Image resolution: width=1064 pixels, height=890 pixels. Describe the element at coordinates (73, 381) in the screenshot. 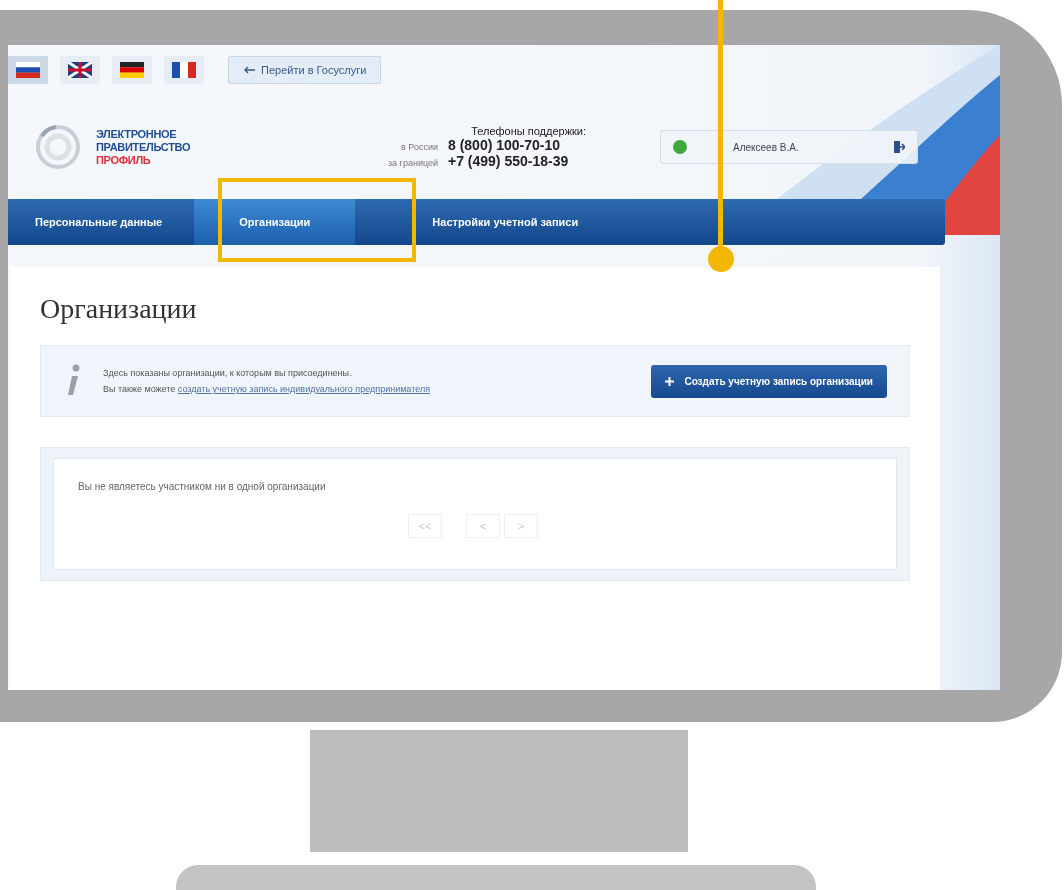

I see `info-icon` at that location.